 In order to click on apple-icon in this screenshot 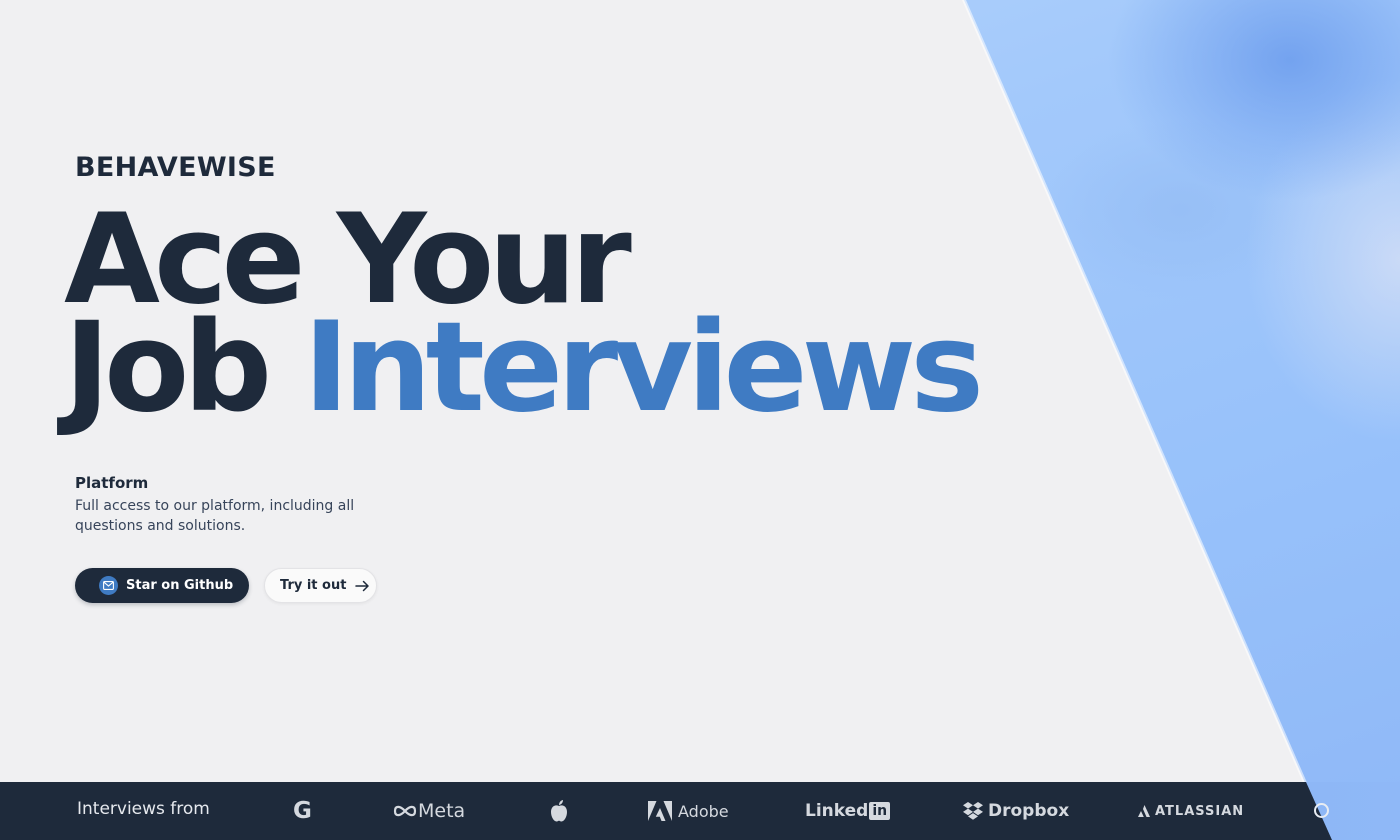, I will do `click(559, 811)`.